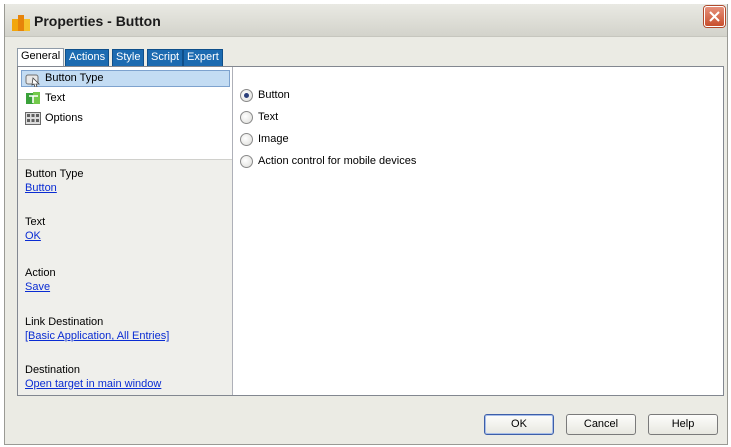  What do you see at coordinates (125, 98) in the screenshot?
I see `tree-item-text: Text` at bounding box center [125, 98].